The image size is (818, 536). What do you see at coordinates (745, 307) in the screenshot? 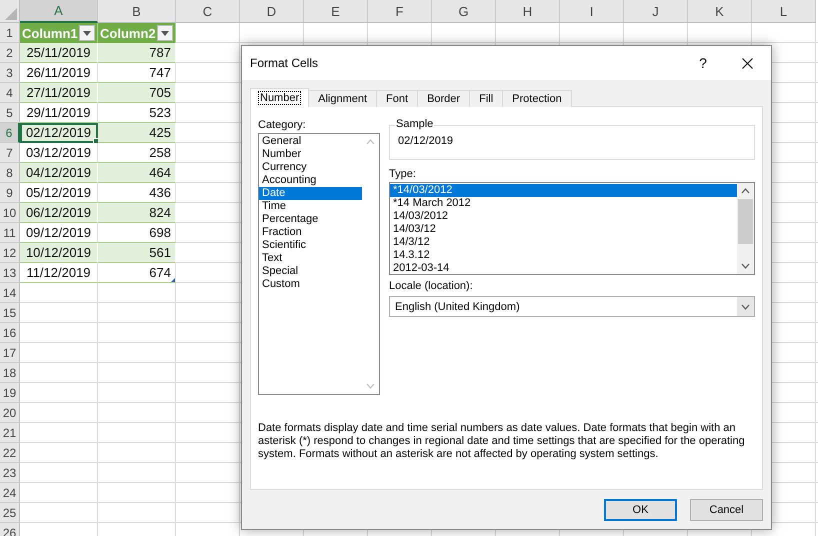
I see `chevron-down-icon` at bounding box center [745, 307].